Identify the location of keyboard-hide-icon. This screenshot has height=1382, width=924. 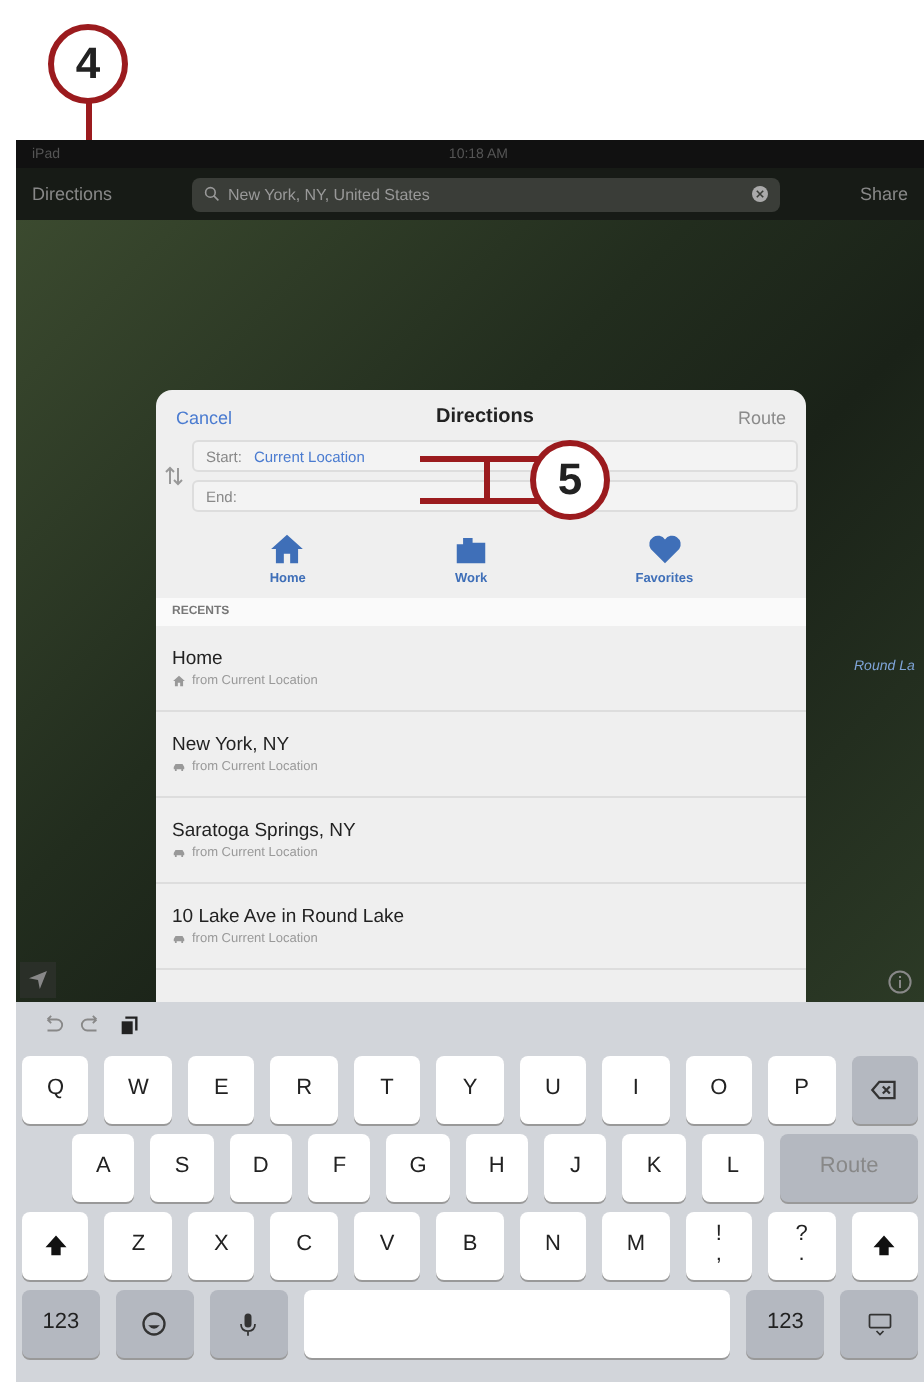
(879, 1324).